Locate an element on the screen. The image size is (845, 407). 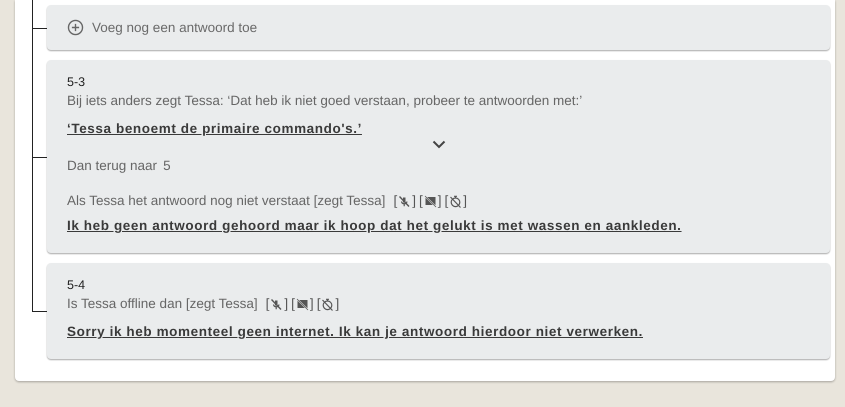
add-answer-card: Voeg nog een antwoord toe is located at coordinates (438, 27).